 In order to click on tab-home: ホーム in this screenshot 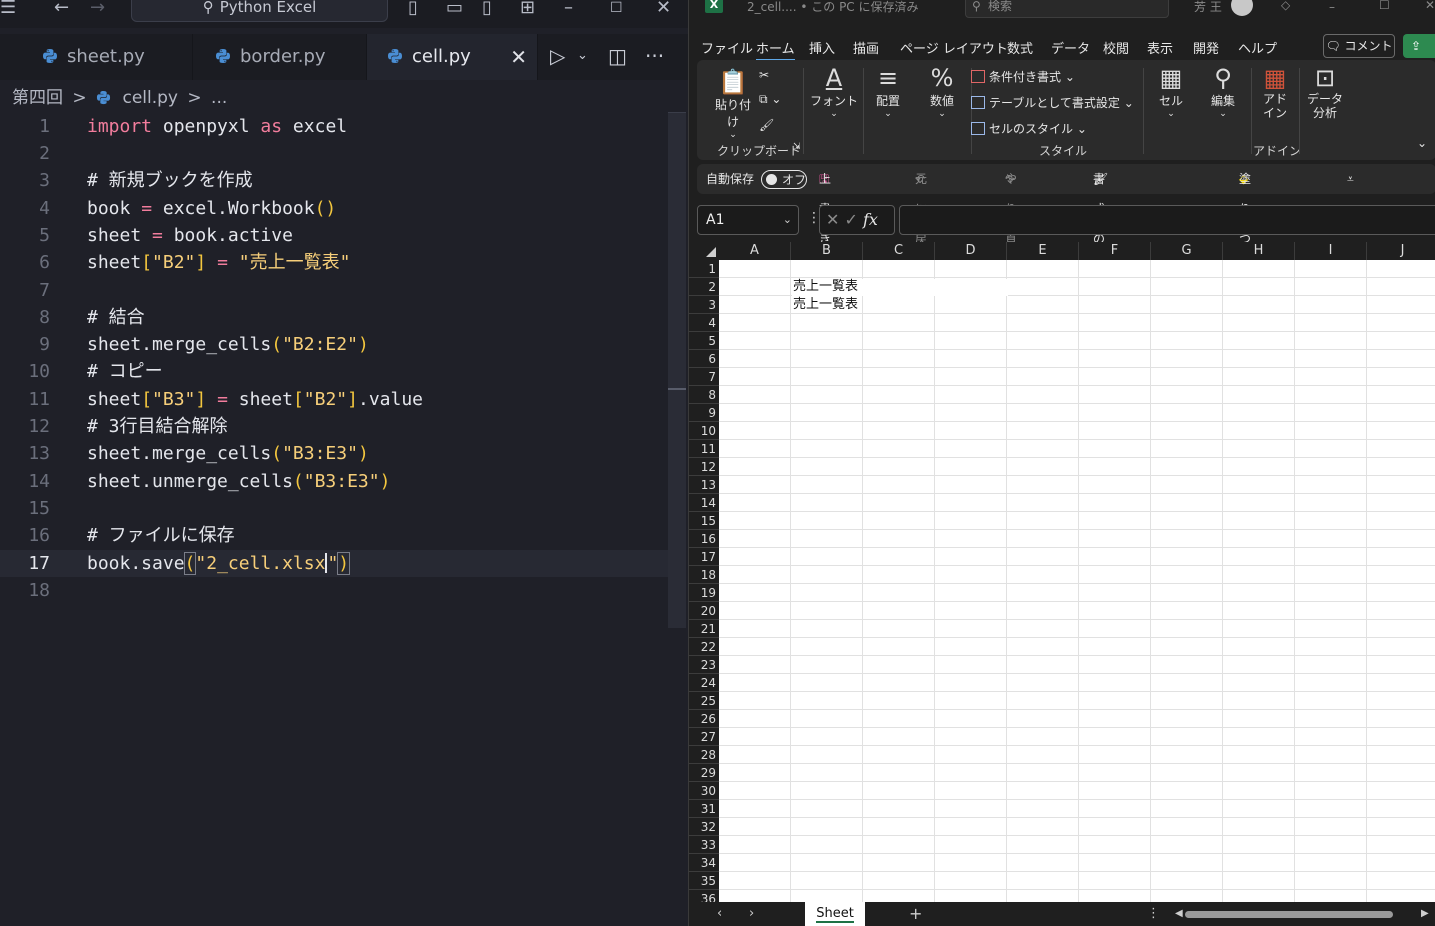, I will do `click(775, 49)`.